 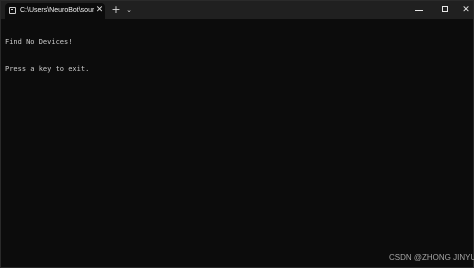 What do you see at coordinates (466, 10) in the screenshot?
I see `close-window-button: ✕` at bounding box center [466, 10].